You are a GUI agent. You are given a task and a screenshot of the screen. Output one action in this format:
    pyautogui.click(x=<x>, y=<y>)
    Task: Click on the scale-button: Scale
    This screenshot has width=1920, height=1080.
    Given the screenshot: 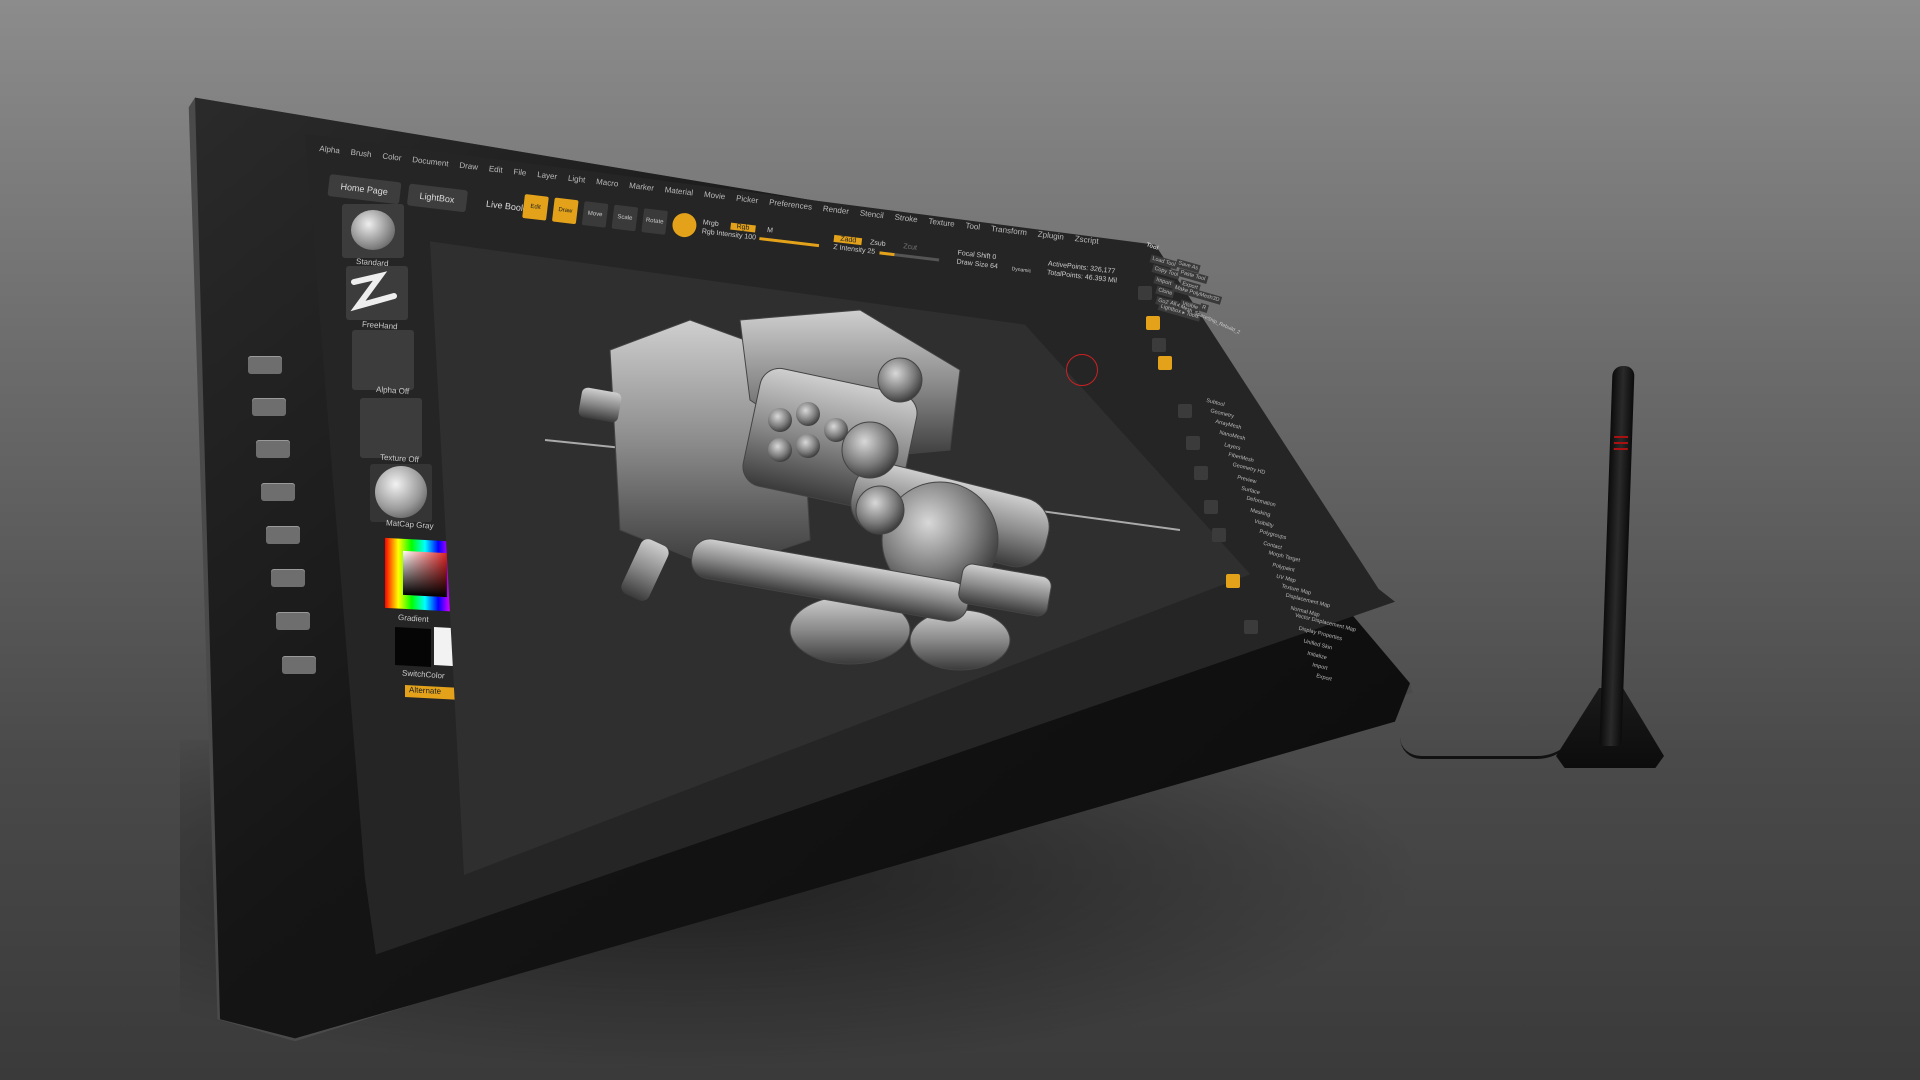 What is the action you would take?
    pyautogui.click(x=625, y=218)
    